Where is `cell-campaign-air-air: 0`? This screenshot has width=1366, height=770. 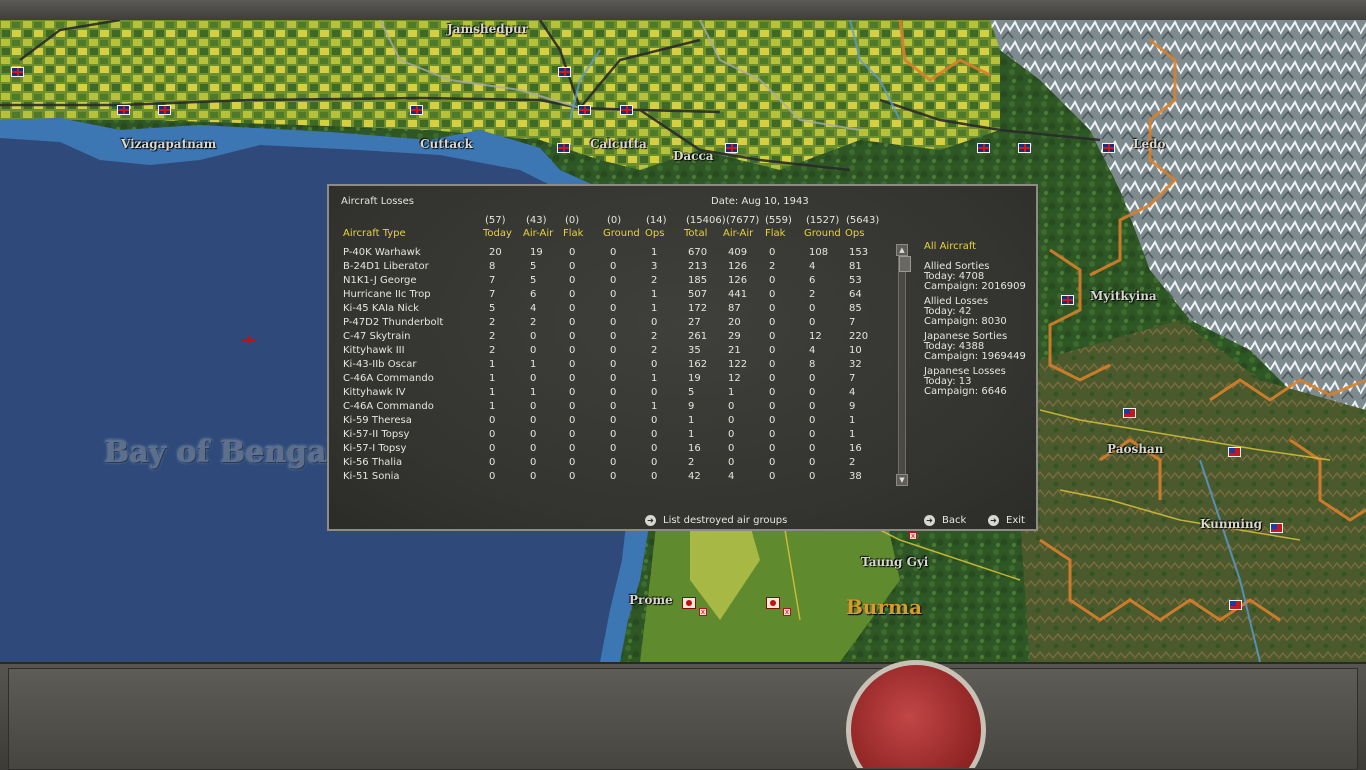
cell-campaign-air-air: 0 is located at coordinates (731, 462).